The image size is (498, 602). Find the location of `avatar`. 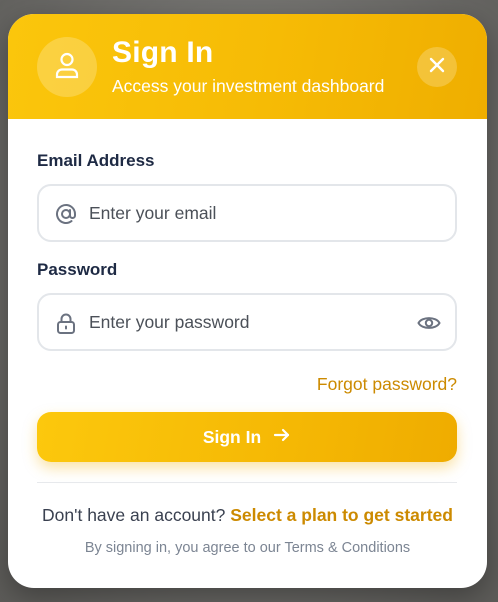

avatar is located at coordinates (67, 67).